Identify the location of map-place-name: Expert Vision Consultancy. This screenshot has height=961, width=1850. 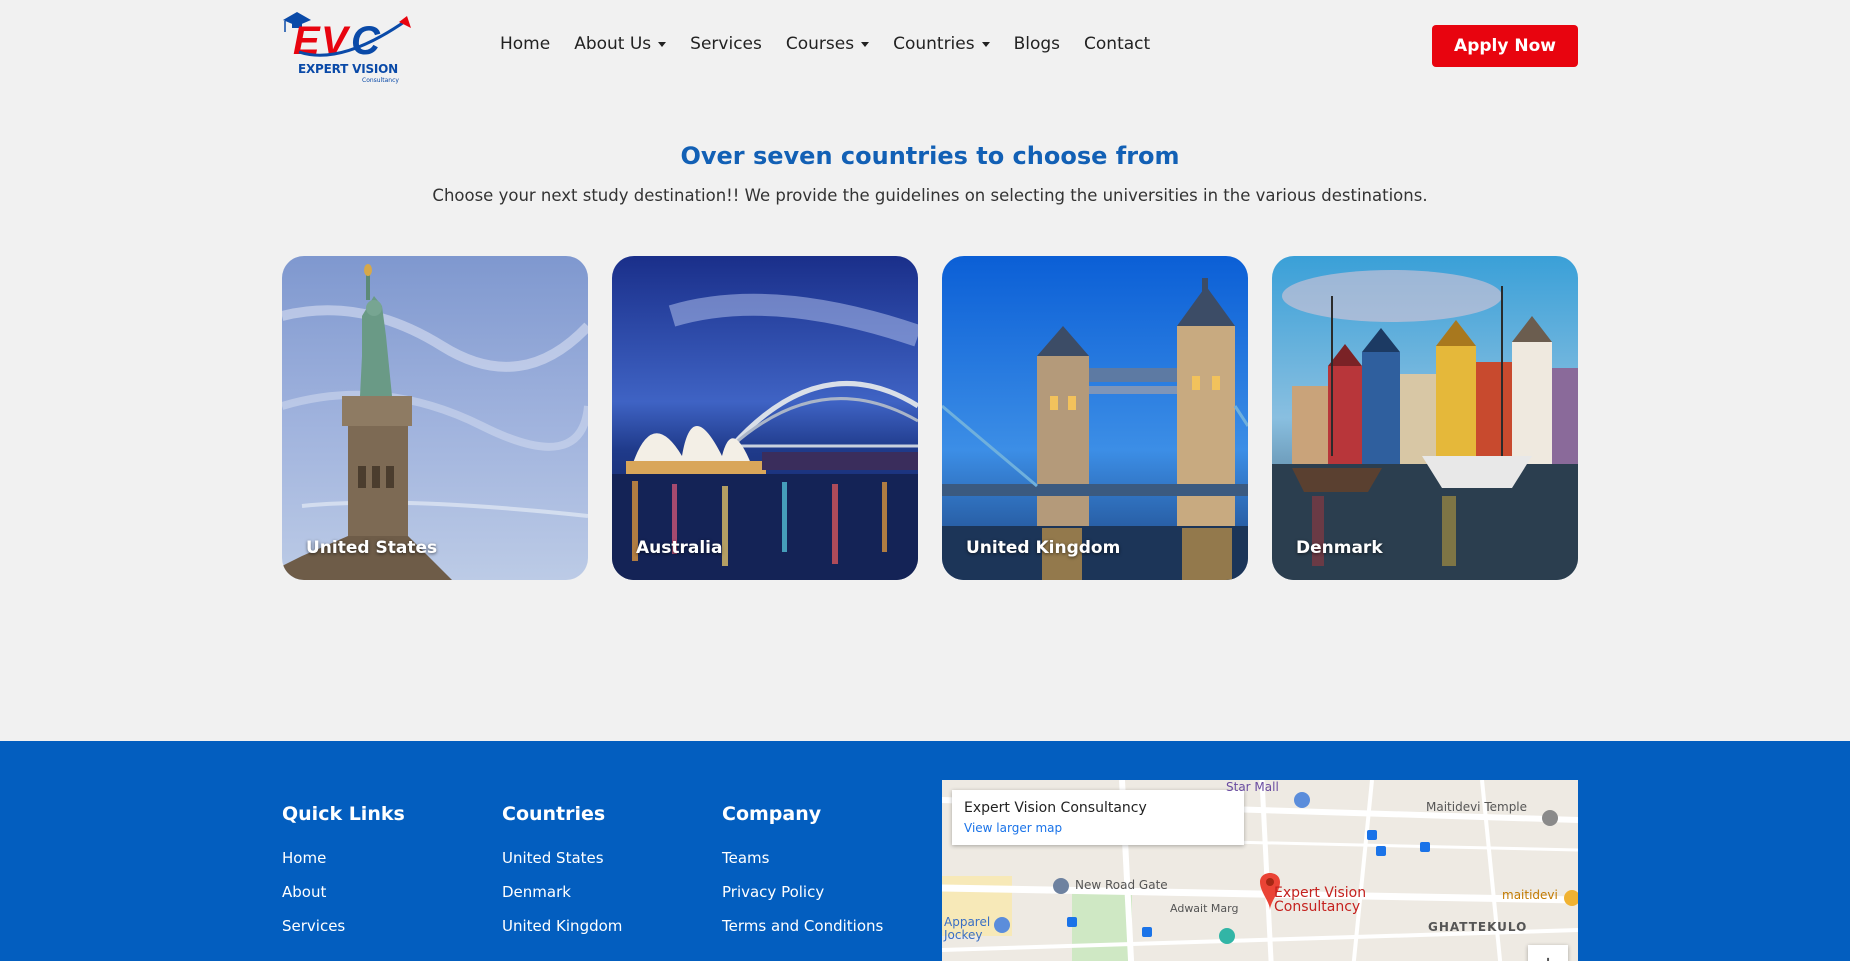
(1055, 808).